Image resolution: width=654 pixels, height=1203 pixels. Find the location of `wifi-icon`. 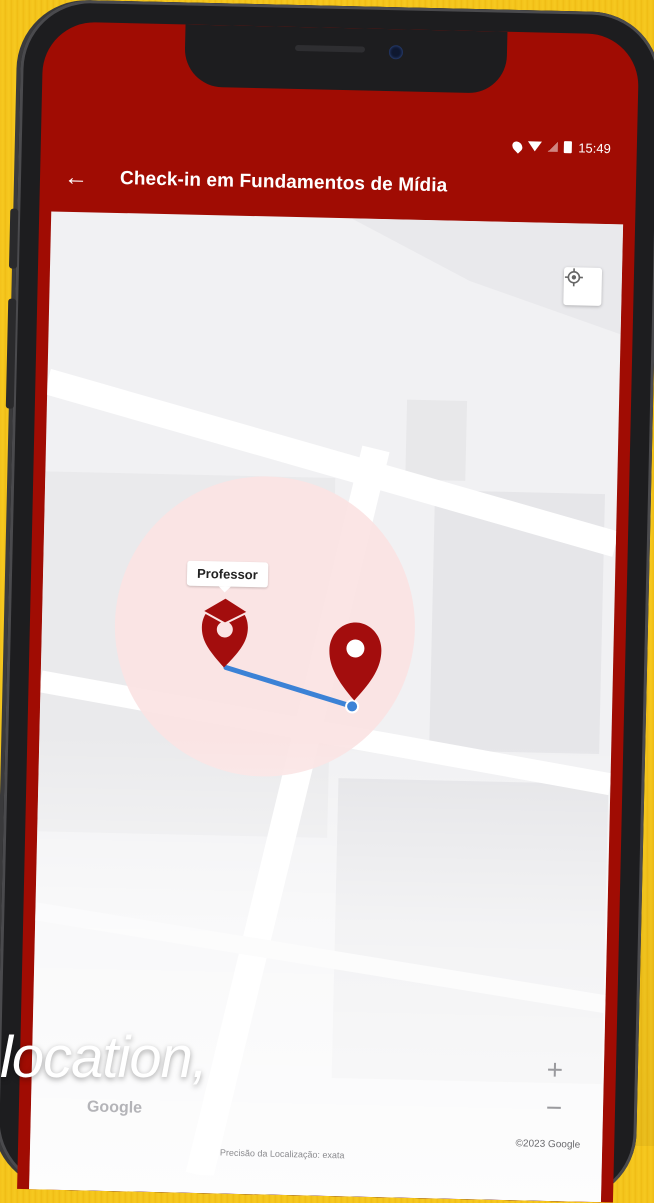

wifi-icon is located at coordinates (535, 146).